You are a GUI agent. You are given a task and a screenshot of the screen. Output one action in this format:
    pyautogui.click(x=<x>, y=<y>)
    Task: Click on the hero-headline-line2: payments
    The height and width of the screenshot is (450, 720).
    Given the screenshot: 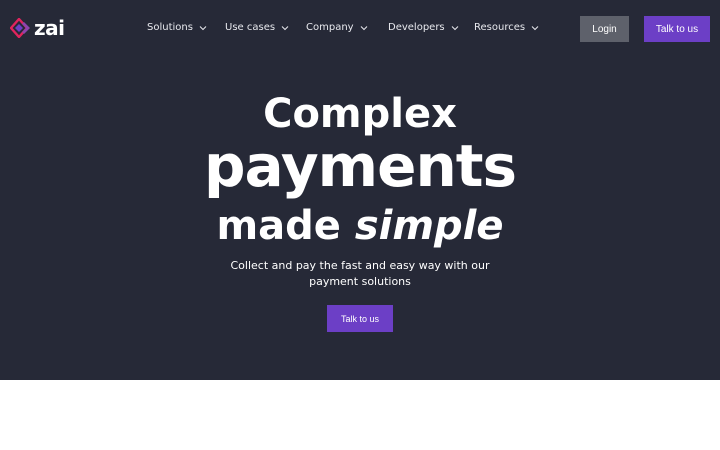 What is the action you would take?
    pyautogui.click(x=360, y=166)
    